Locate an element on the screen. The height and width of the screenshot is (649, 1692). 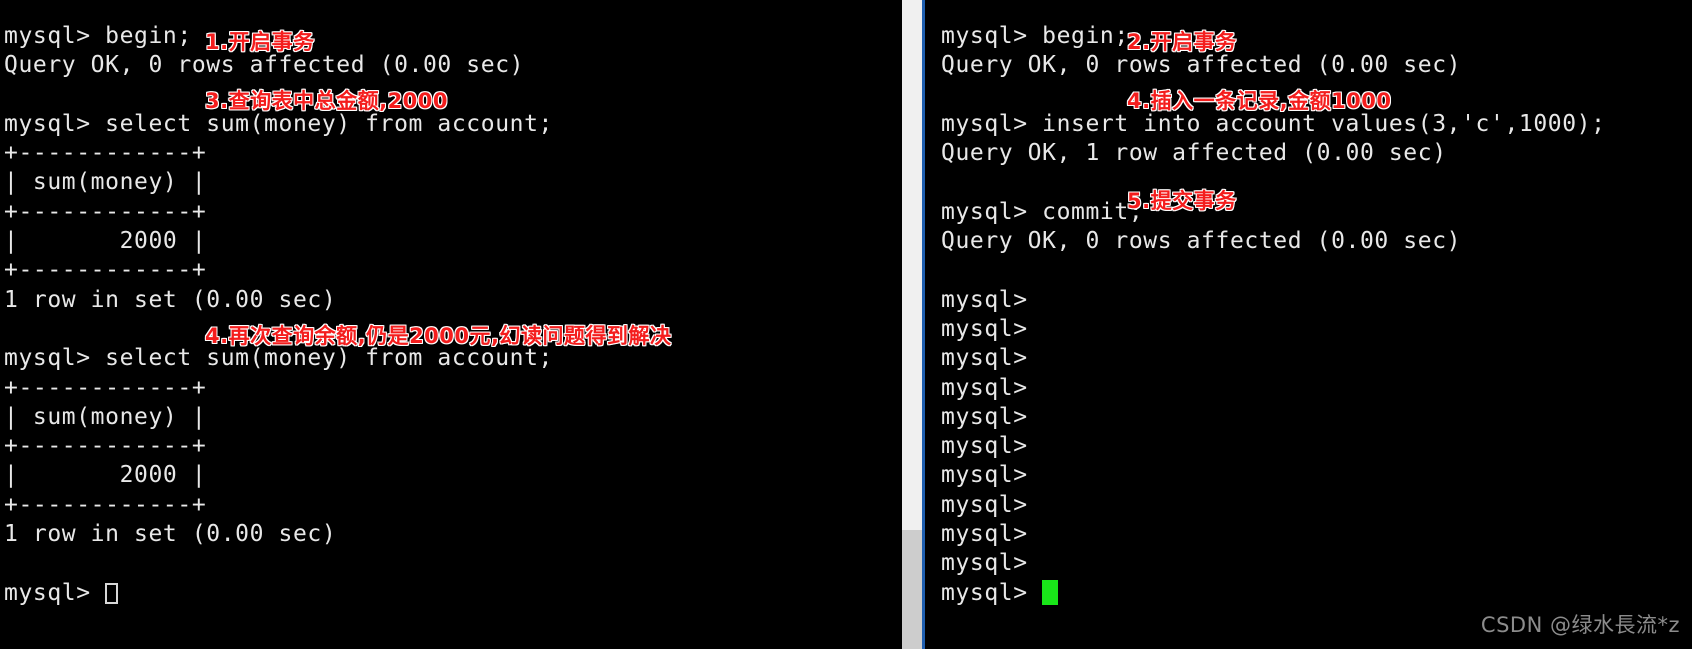
csdn-watermark: CSDN @绿水長流*z is located at coordinates (1580, 625).